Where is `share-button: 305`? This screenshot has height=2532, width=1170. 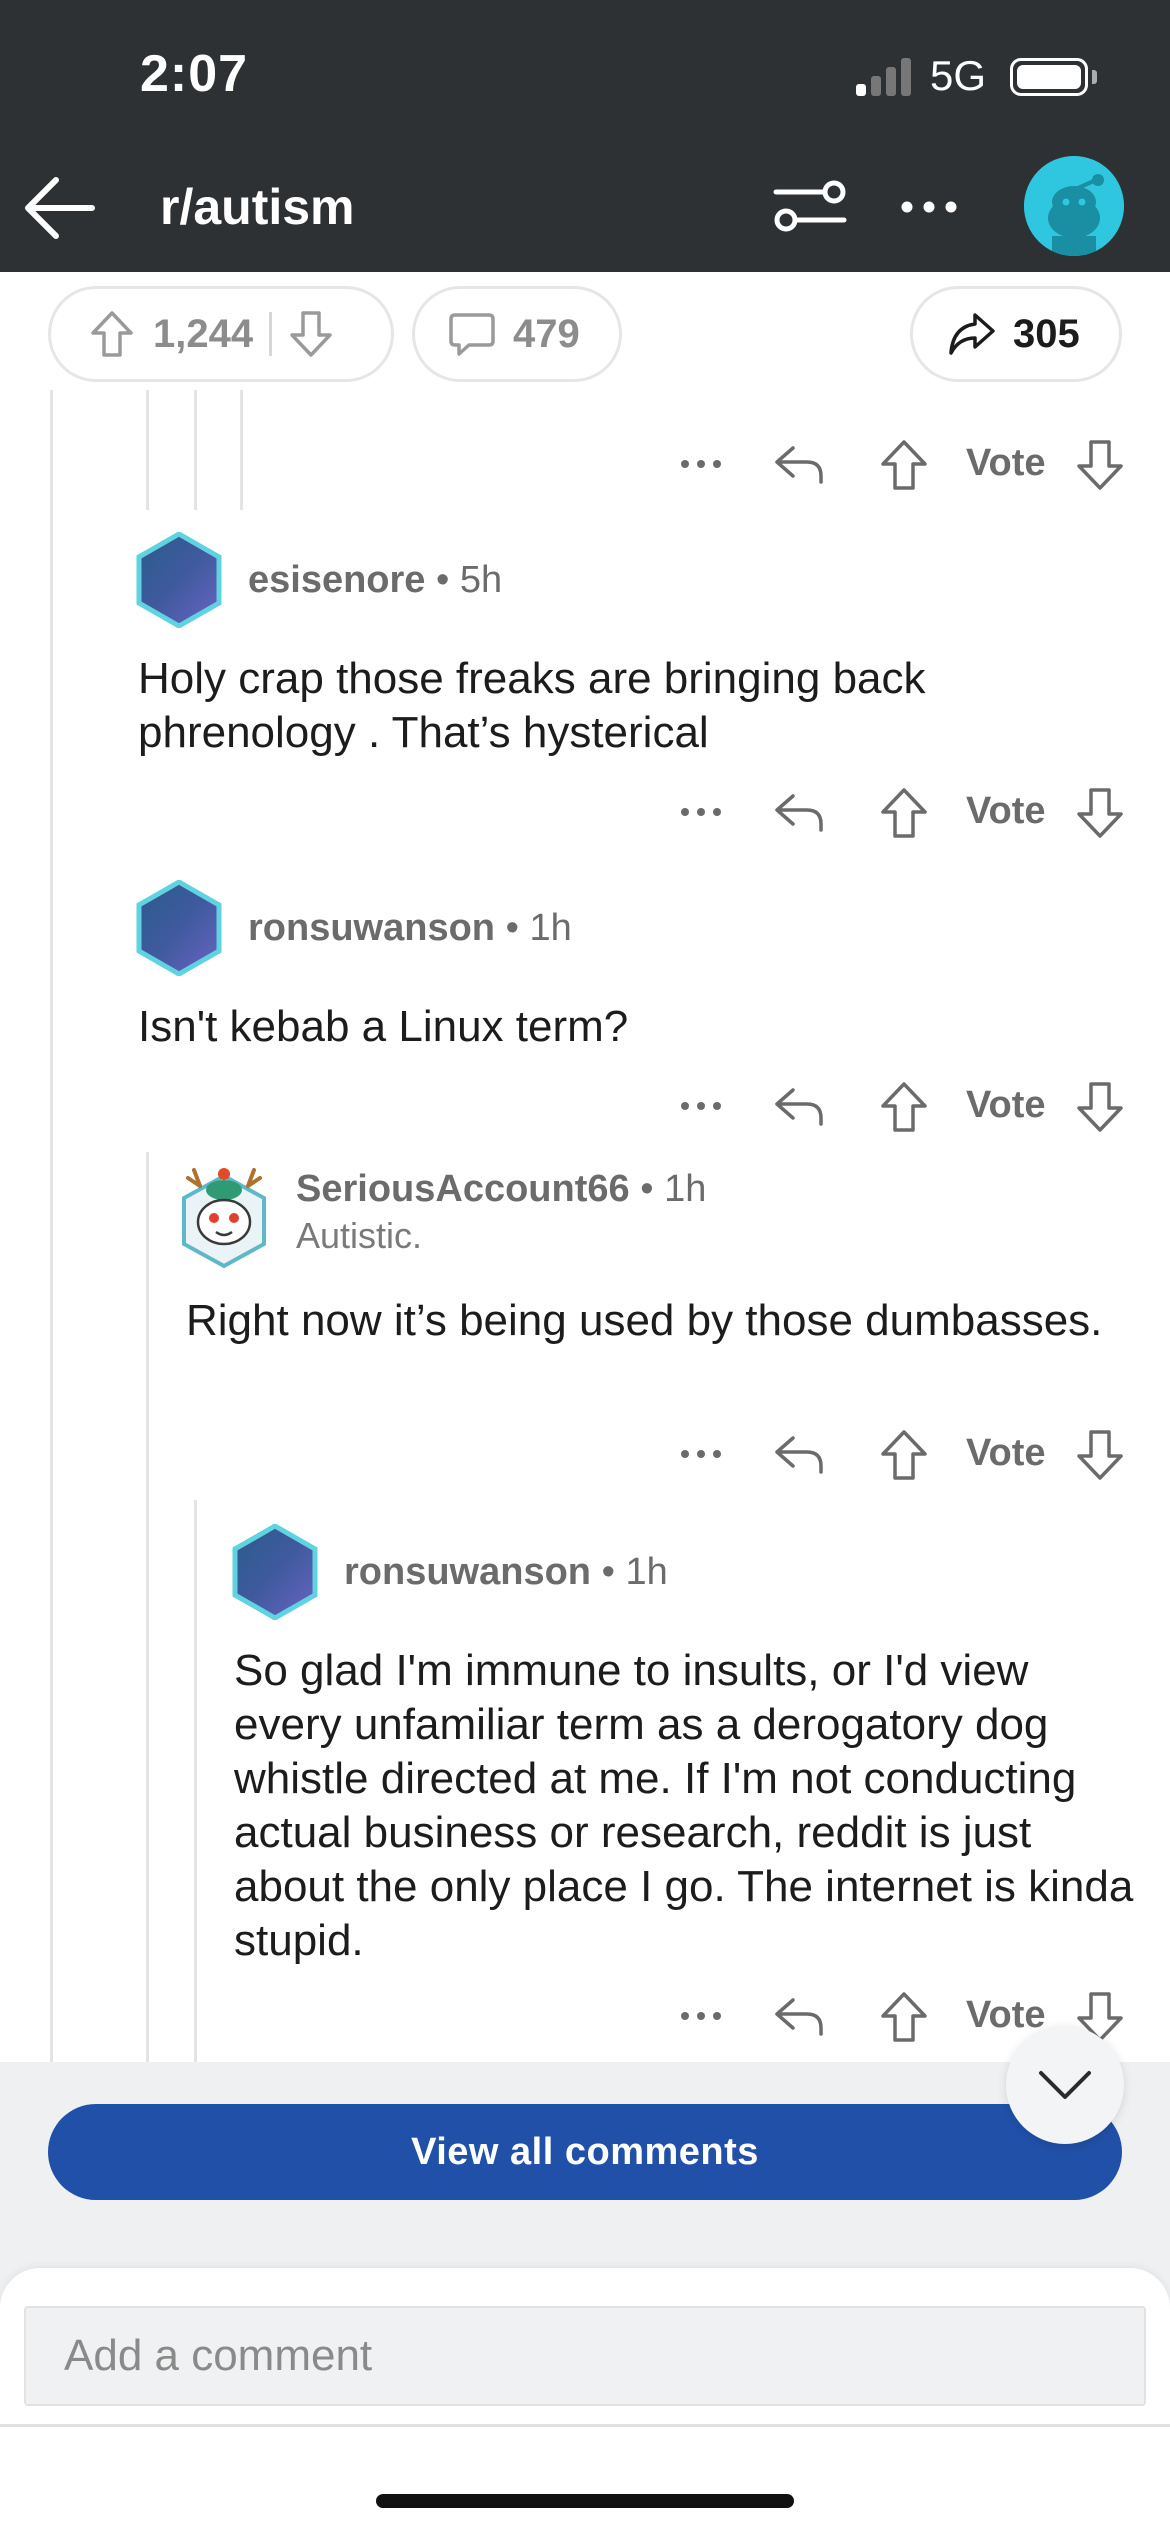
share-button: 305 is located at coordinates (1016, 334).